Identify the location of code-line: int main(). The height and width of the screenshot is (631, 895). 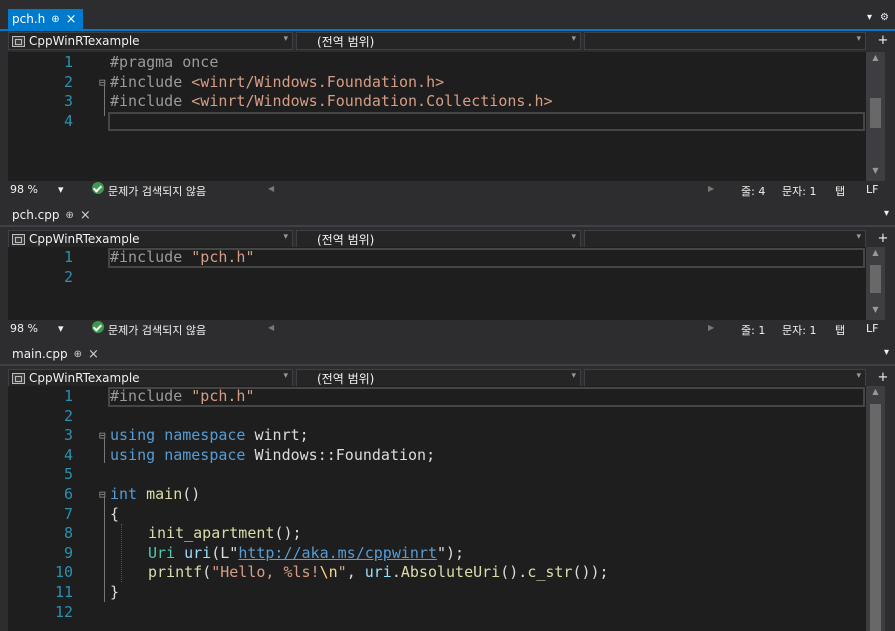
(155, 493).